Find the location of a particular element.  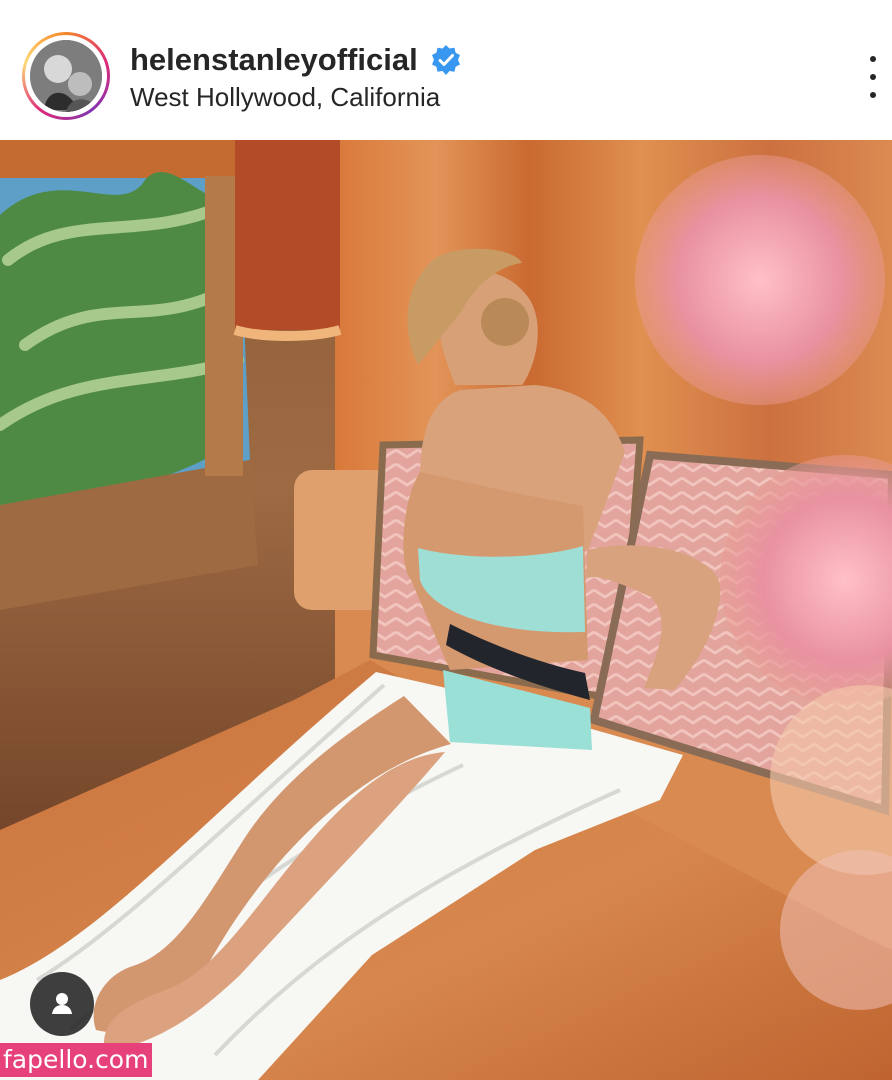

avatar is located at coordinates (66, 76).